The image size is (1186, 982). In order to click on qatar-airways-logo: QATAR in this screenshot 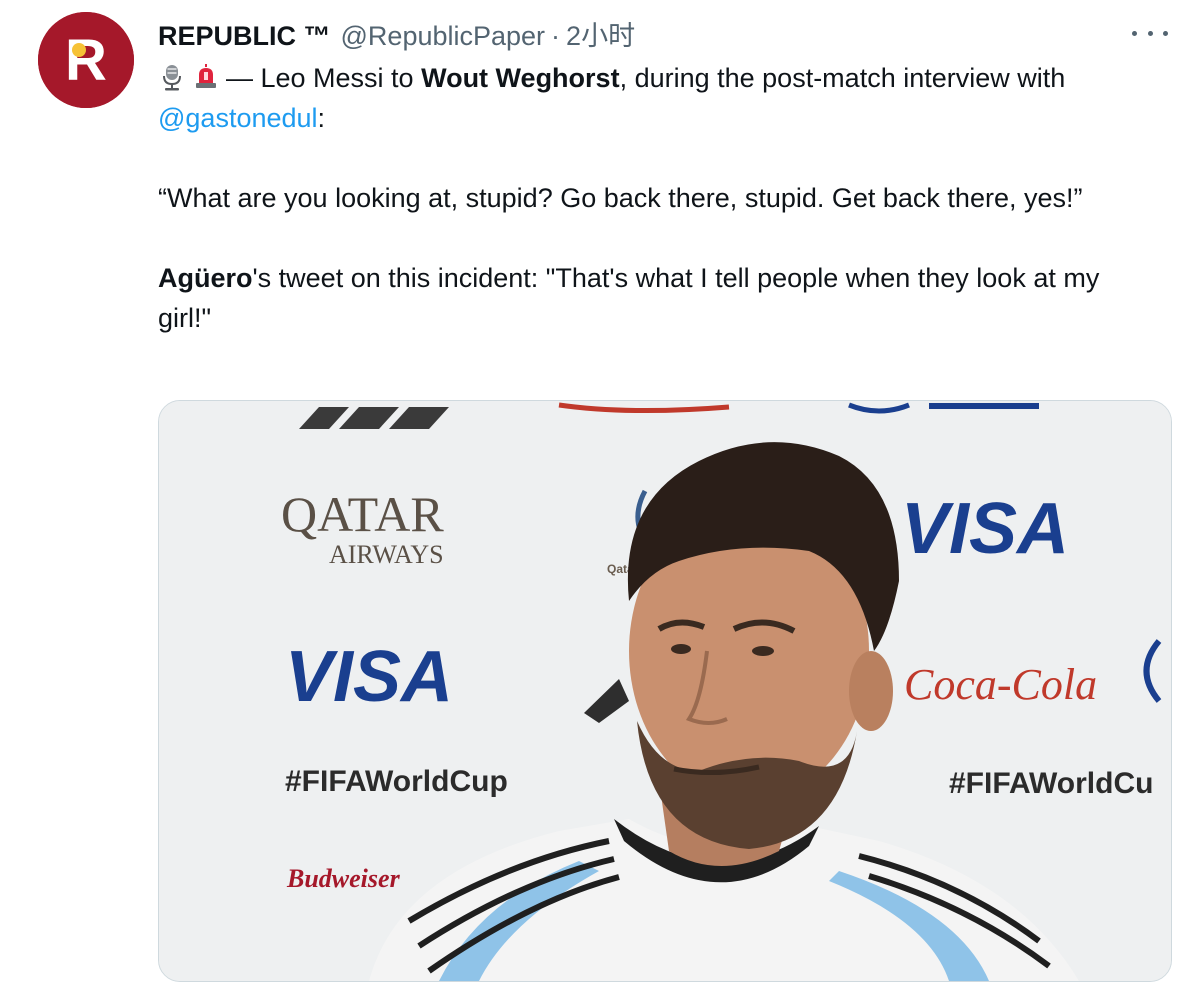, I will do `click(362, 514)`.